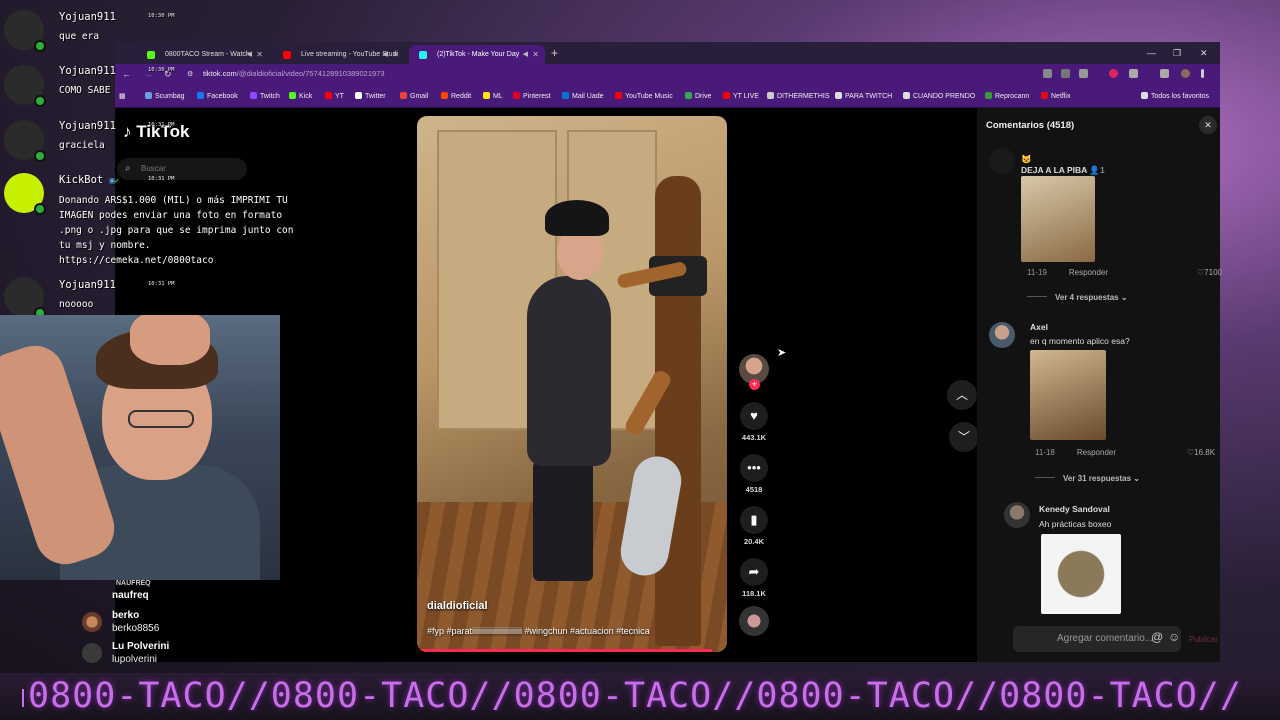 The width and height of the screenshot is (1280, 720). What do you see at coordinates (1068, 272) in the screenshot?
I see `comment-meta: 11-19 Responder` at bounding box center [1068, 272].